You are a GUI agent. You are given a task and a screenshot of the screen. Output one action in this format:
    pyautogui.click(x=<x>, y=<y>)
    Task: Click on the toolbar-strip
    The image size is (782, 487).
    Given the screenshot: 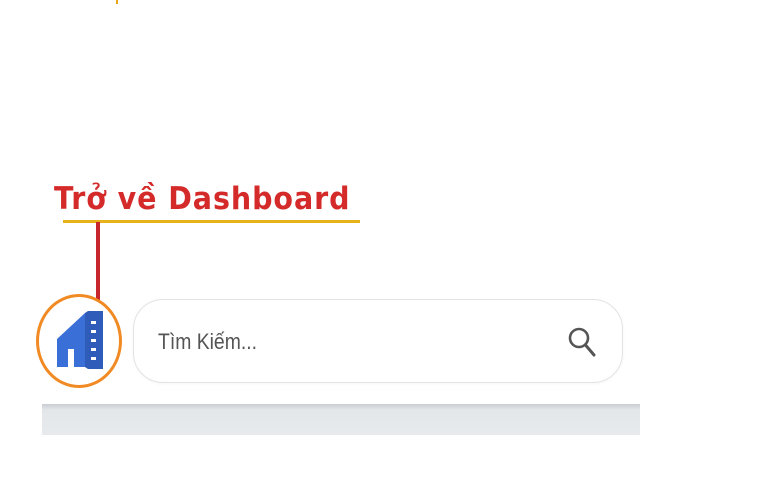 What is the action you would take?
    pyautogui.click(x=341, y=419)
    